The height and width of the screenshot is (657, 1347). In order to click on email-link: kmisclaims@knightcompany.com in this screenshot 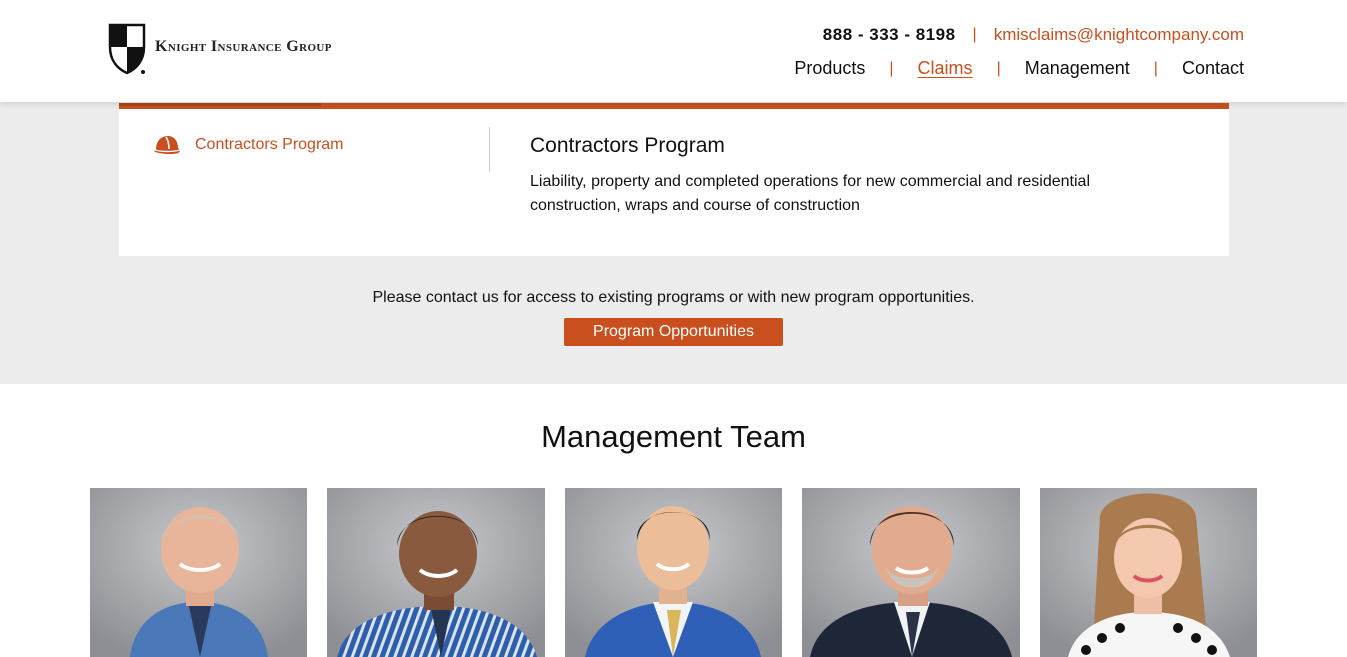, I will do `click(1119, 35)`.